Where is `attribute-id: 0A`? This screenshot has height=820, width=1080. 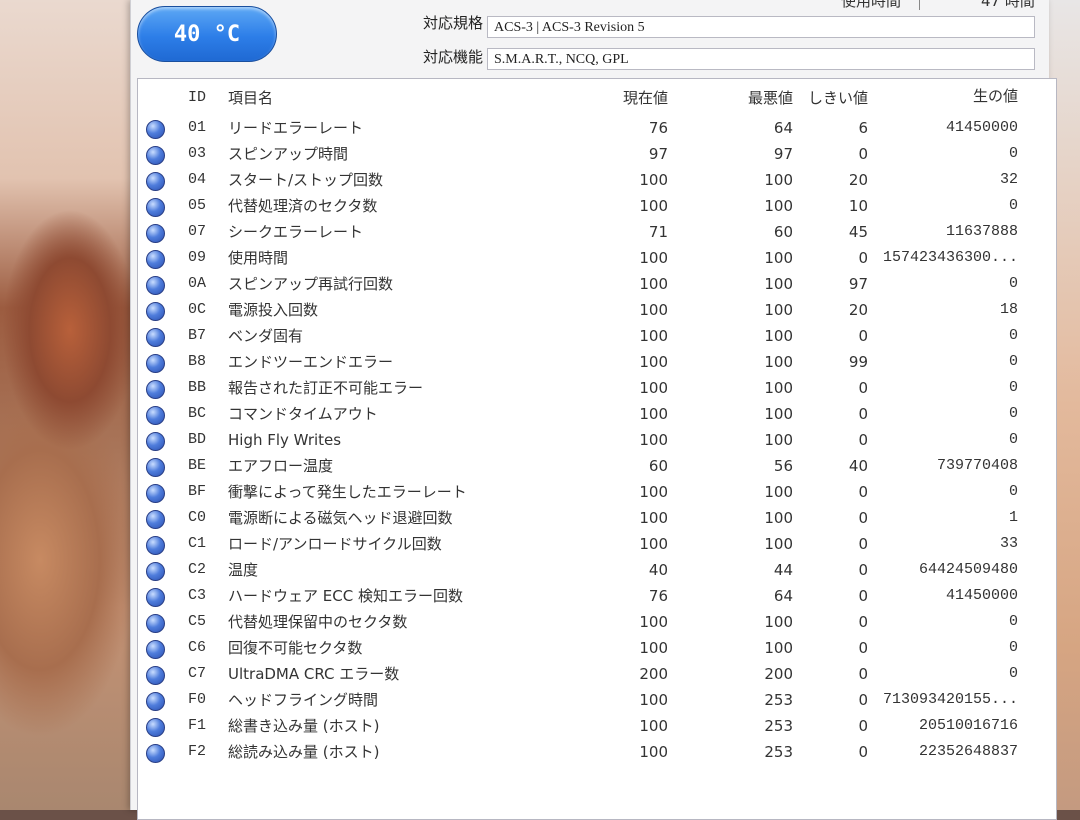 attribute-id: 0A is located at coordinates (197, 283).